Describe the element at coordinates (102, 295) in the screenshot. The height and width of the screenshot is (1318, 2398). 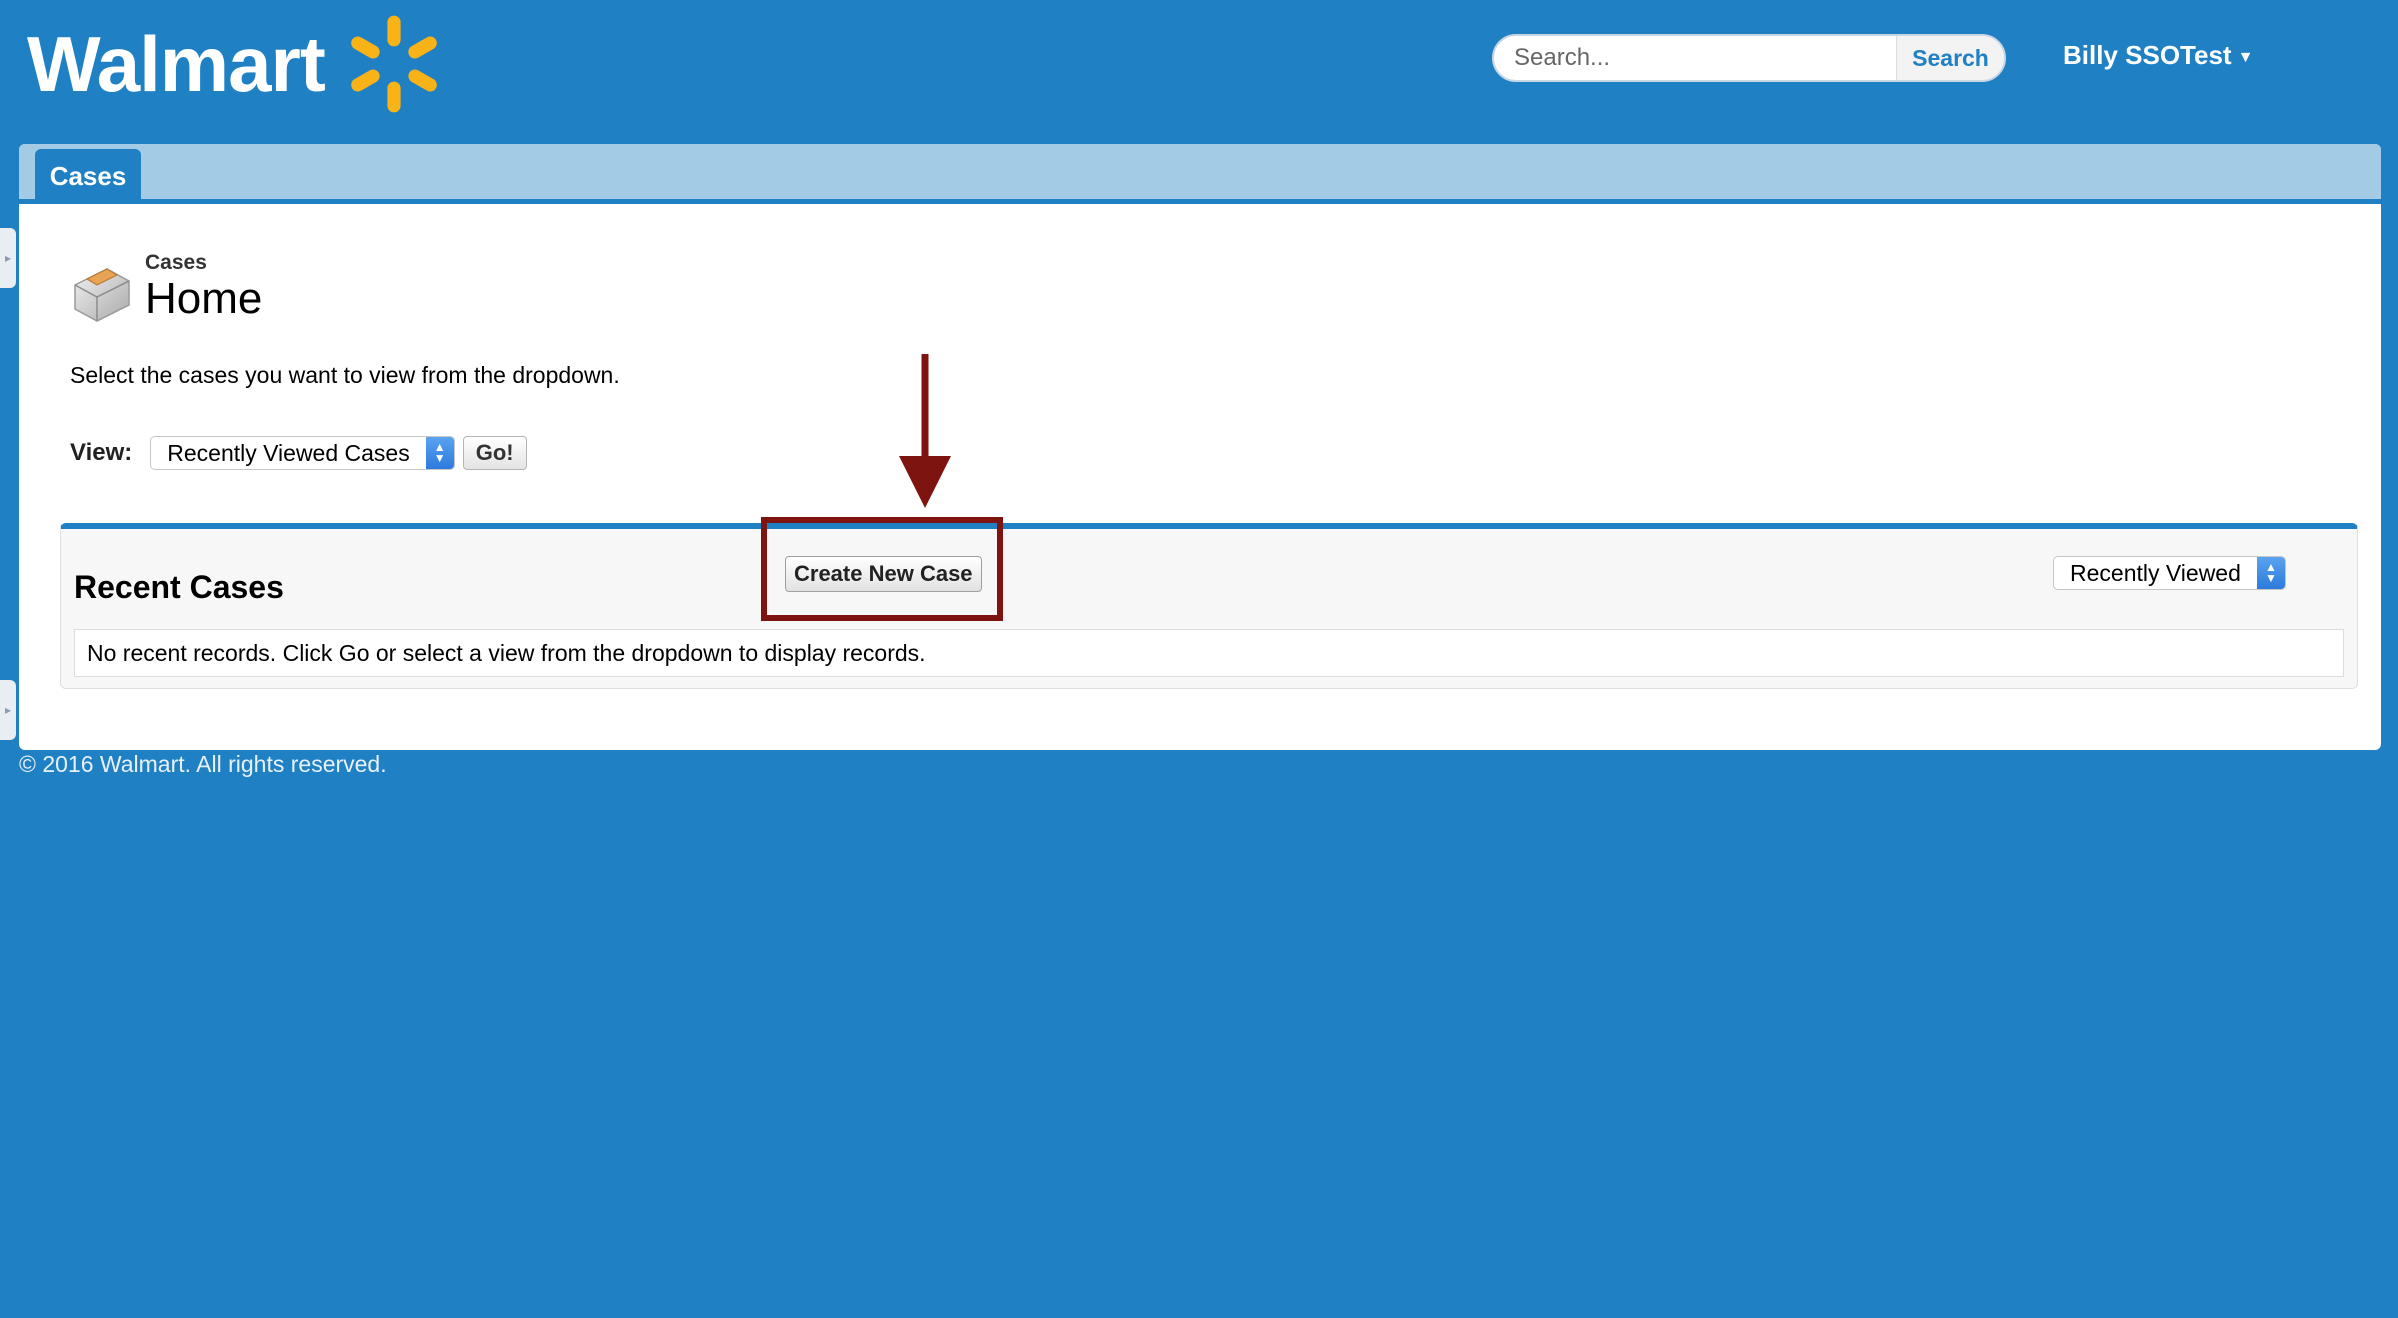
I see `briefcase-icon` at that location.